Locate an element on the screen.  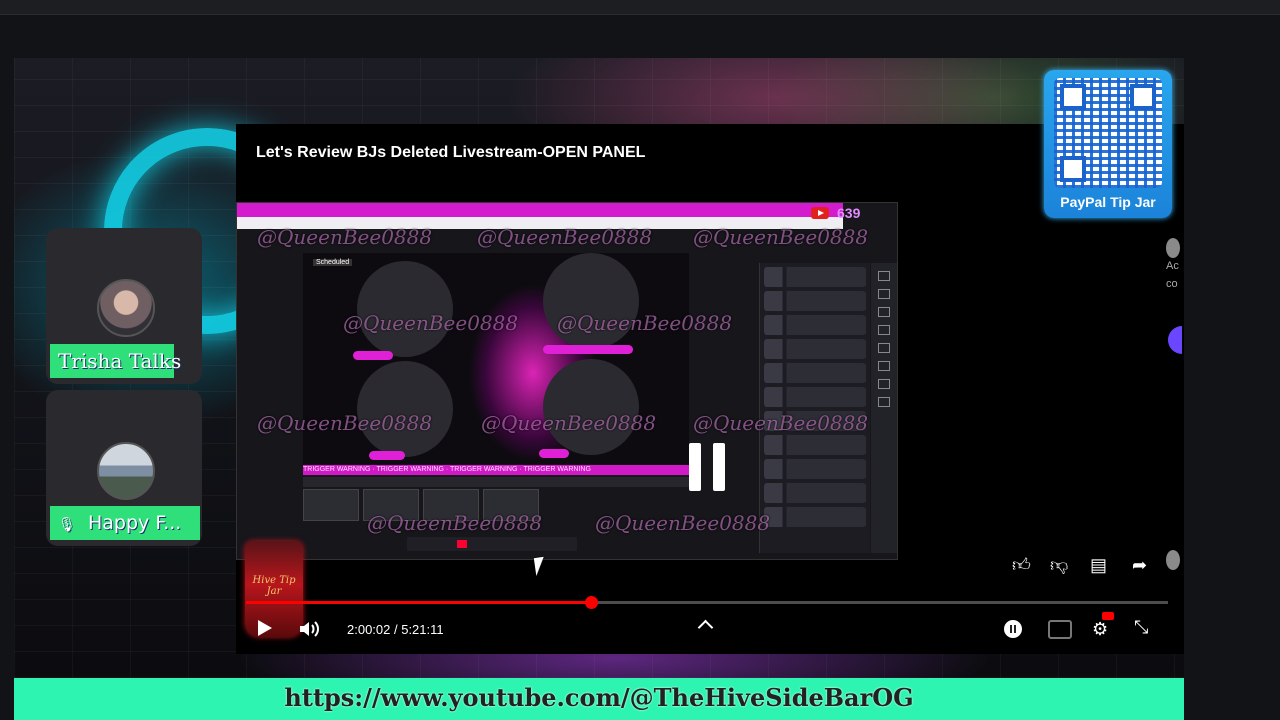
autoplay-toggle is located at coordinates (1013, 629).